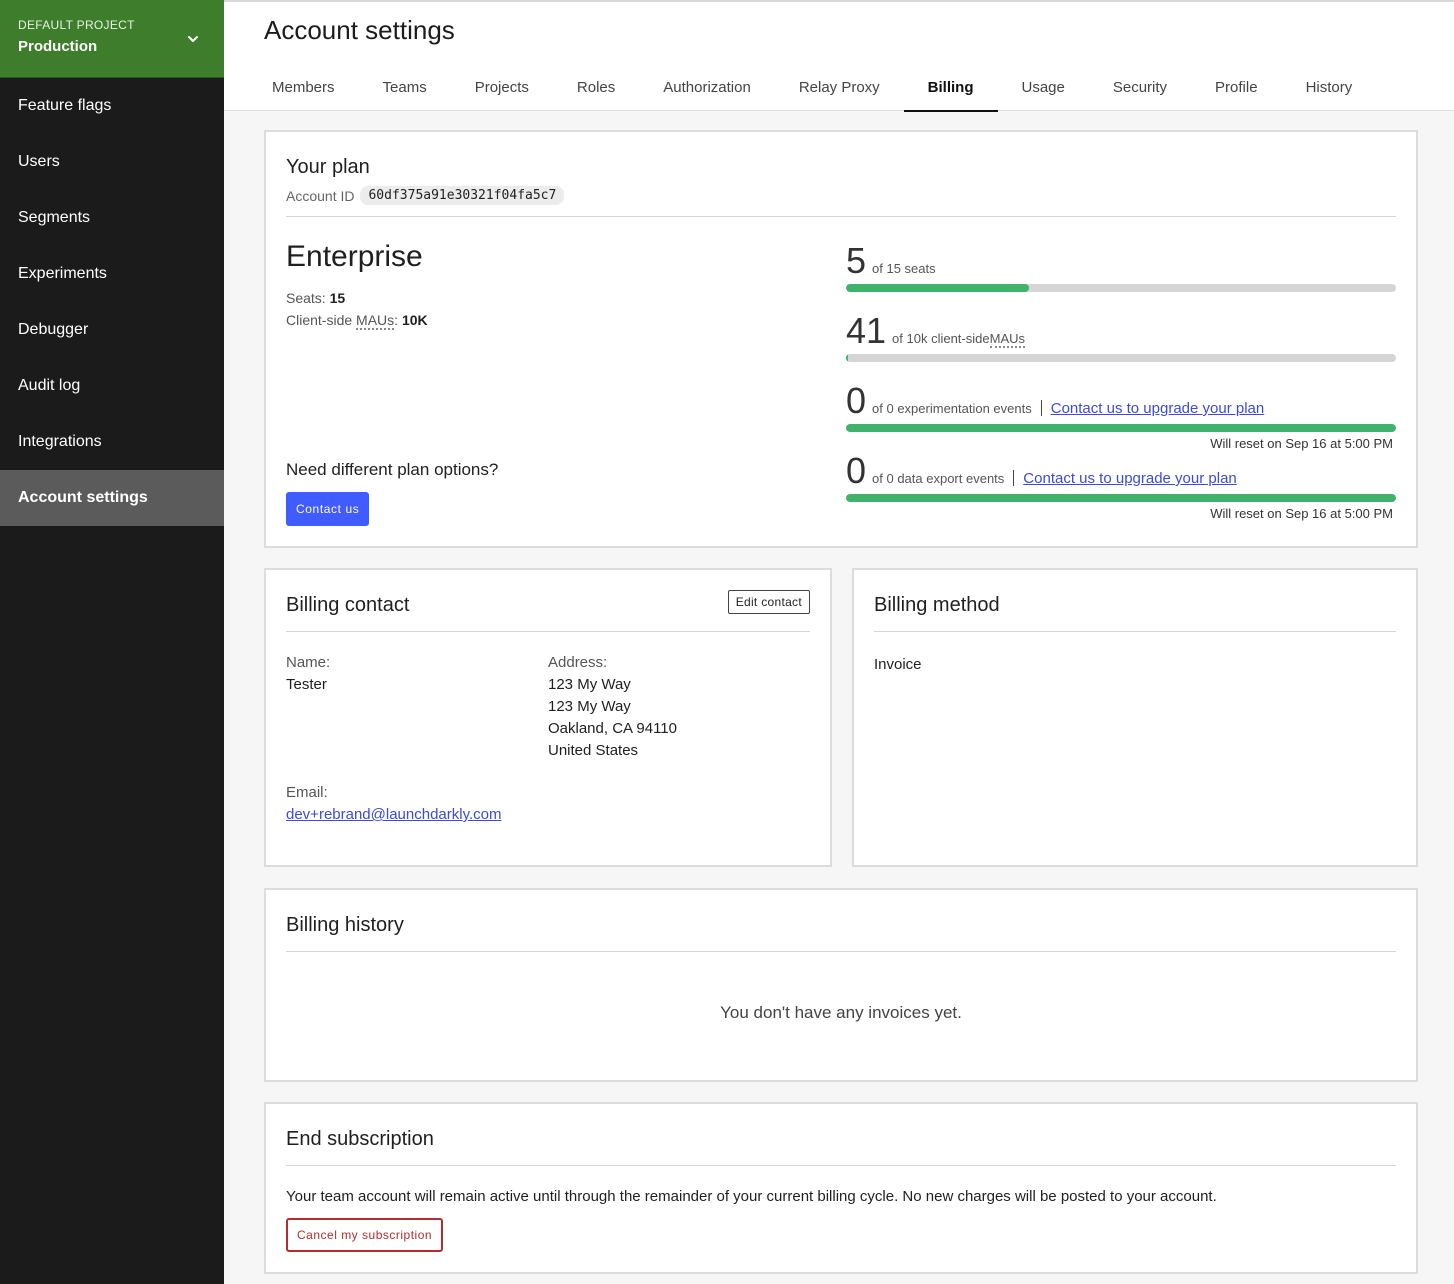 This screenshot has width=1454, height=1284. What do you see at coordinates (841, 1012) in the screenshot?
I see `empty-invoices-text: You don't have any invoices yet.` at bounding box center [841, 1012].